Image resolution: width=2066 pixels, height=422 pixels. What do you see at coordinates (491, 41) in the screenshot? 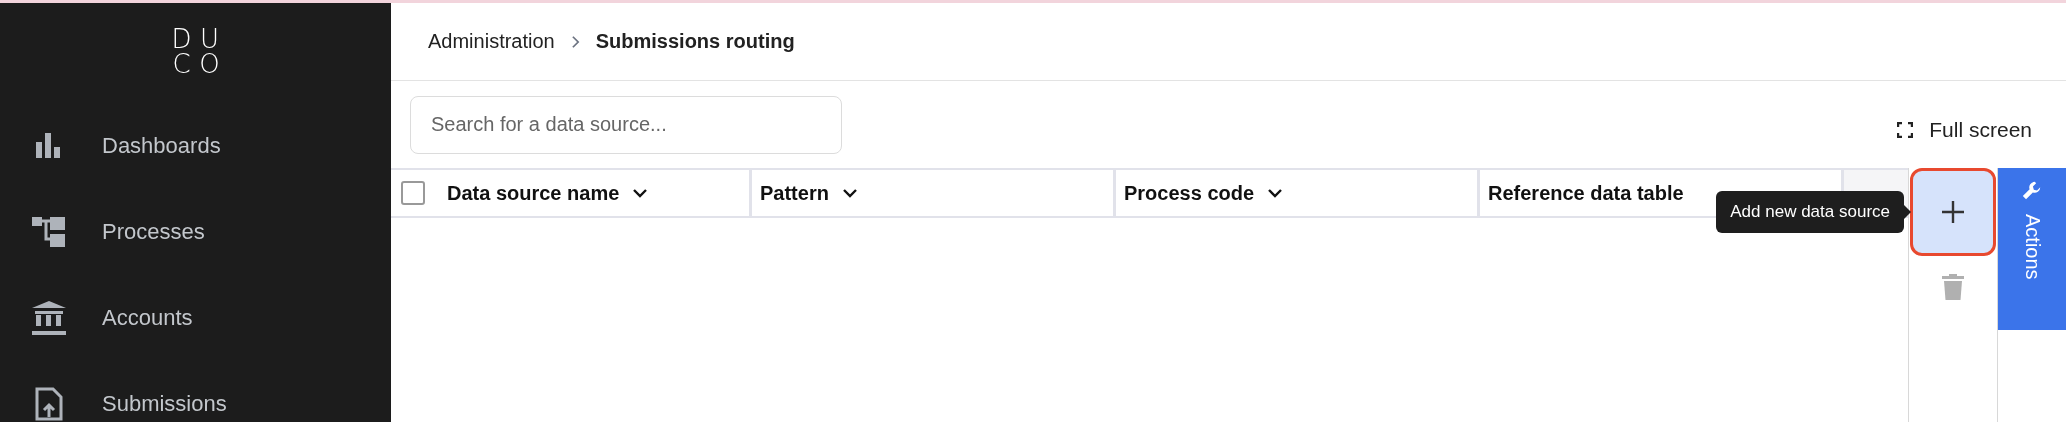
I see `breadcrumb-link: Administration` at bounding box center [491, 41].